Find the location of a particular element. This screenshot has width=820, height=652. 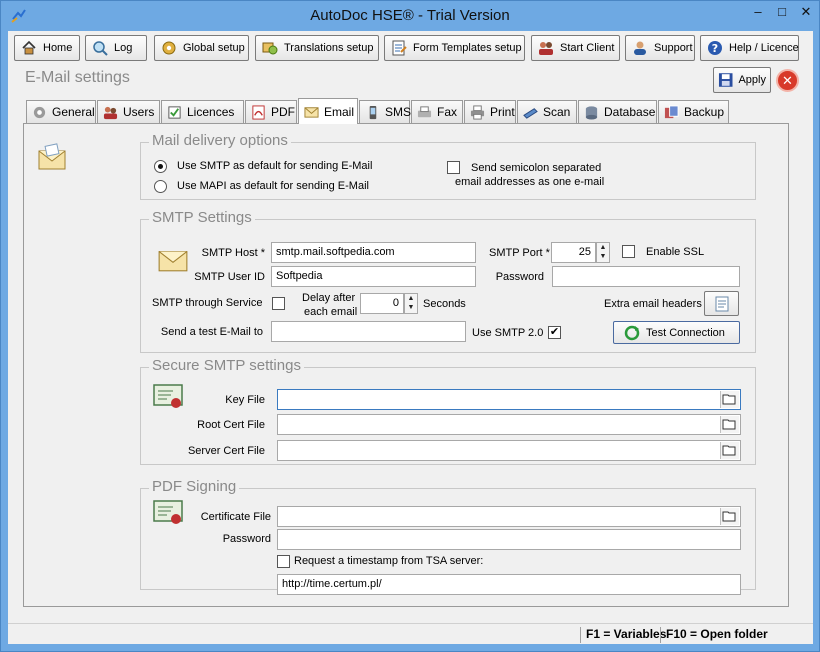

use-smtp-radio is located at coordinates (160, 166).